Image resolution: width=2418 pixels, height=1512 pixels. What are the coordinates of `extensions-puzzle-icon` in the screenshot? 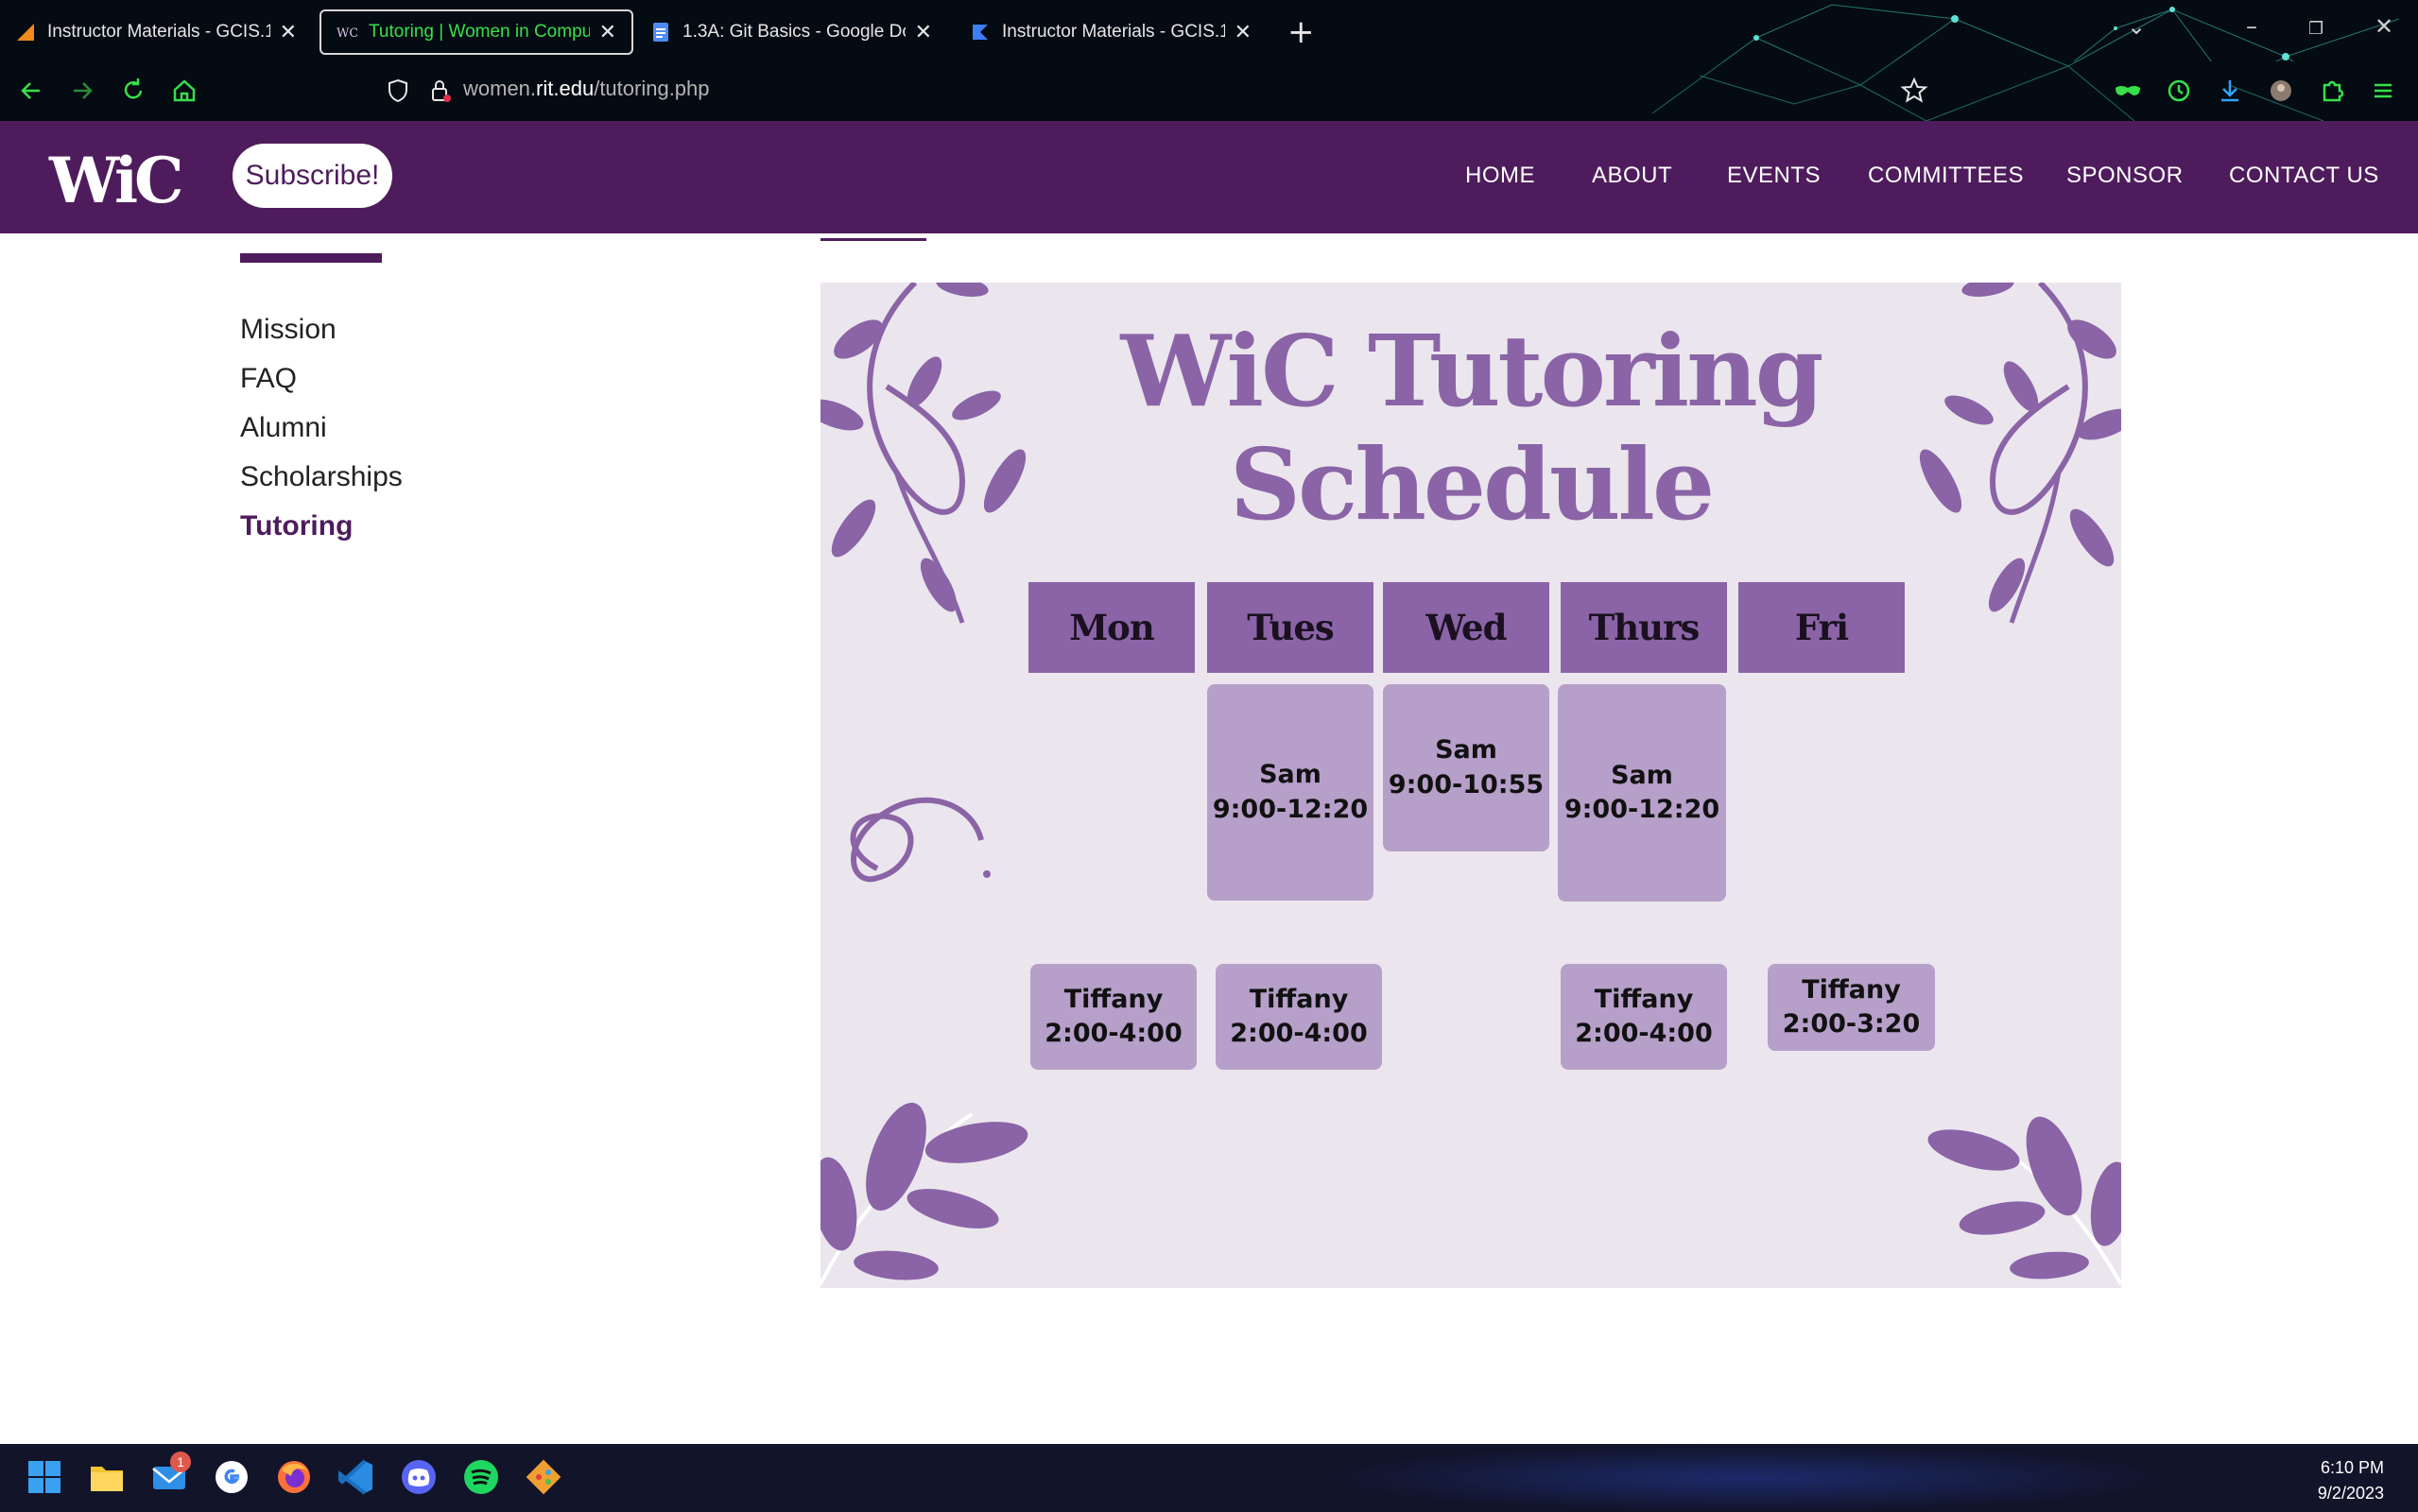 It's located at (2332, 91).